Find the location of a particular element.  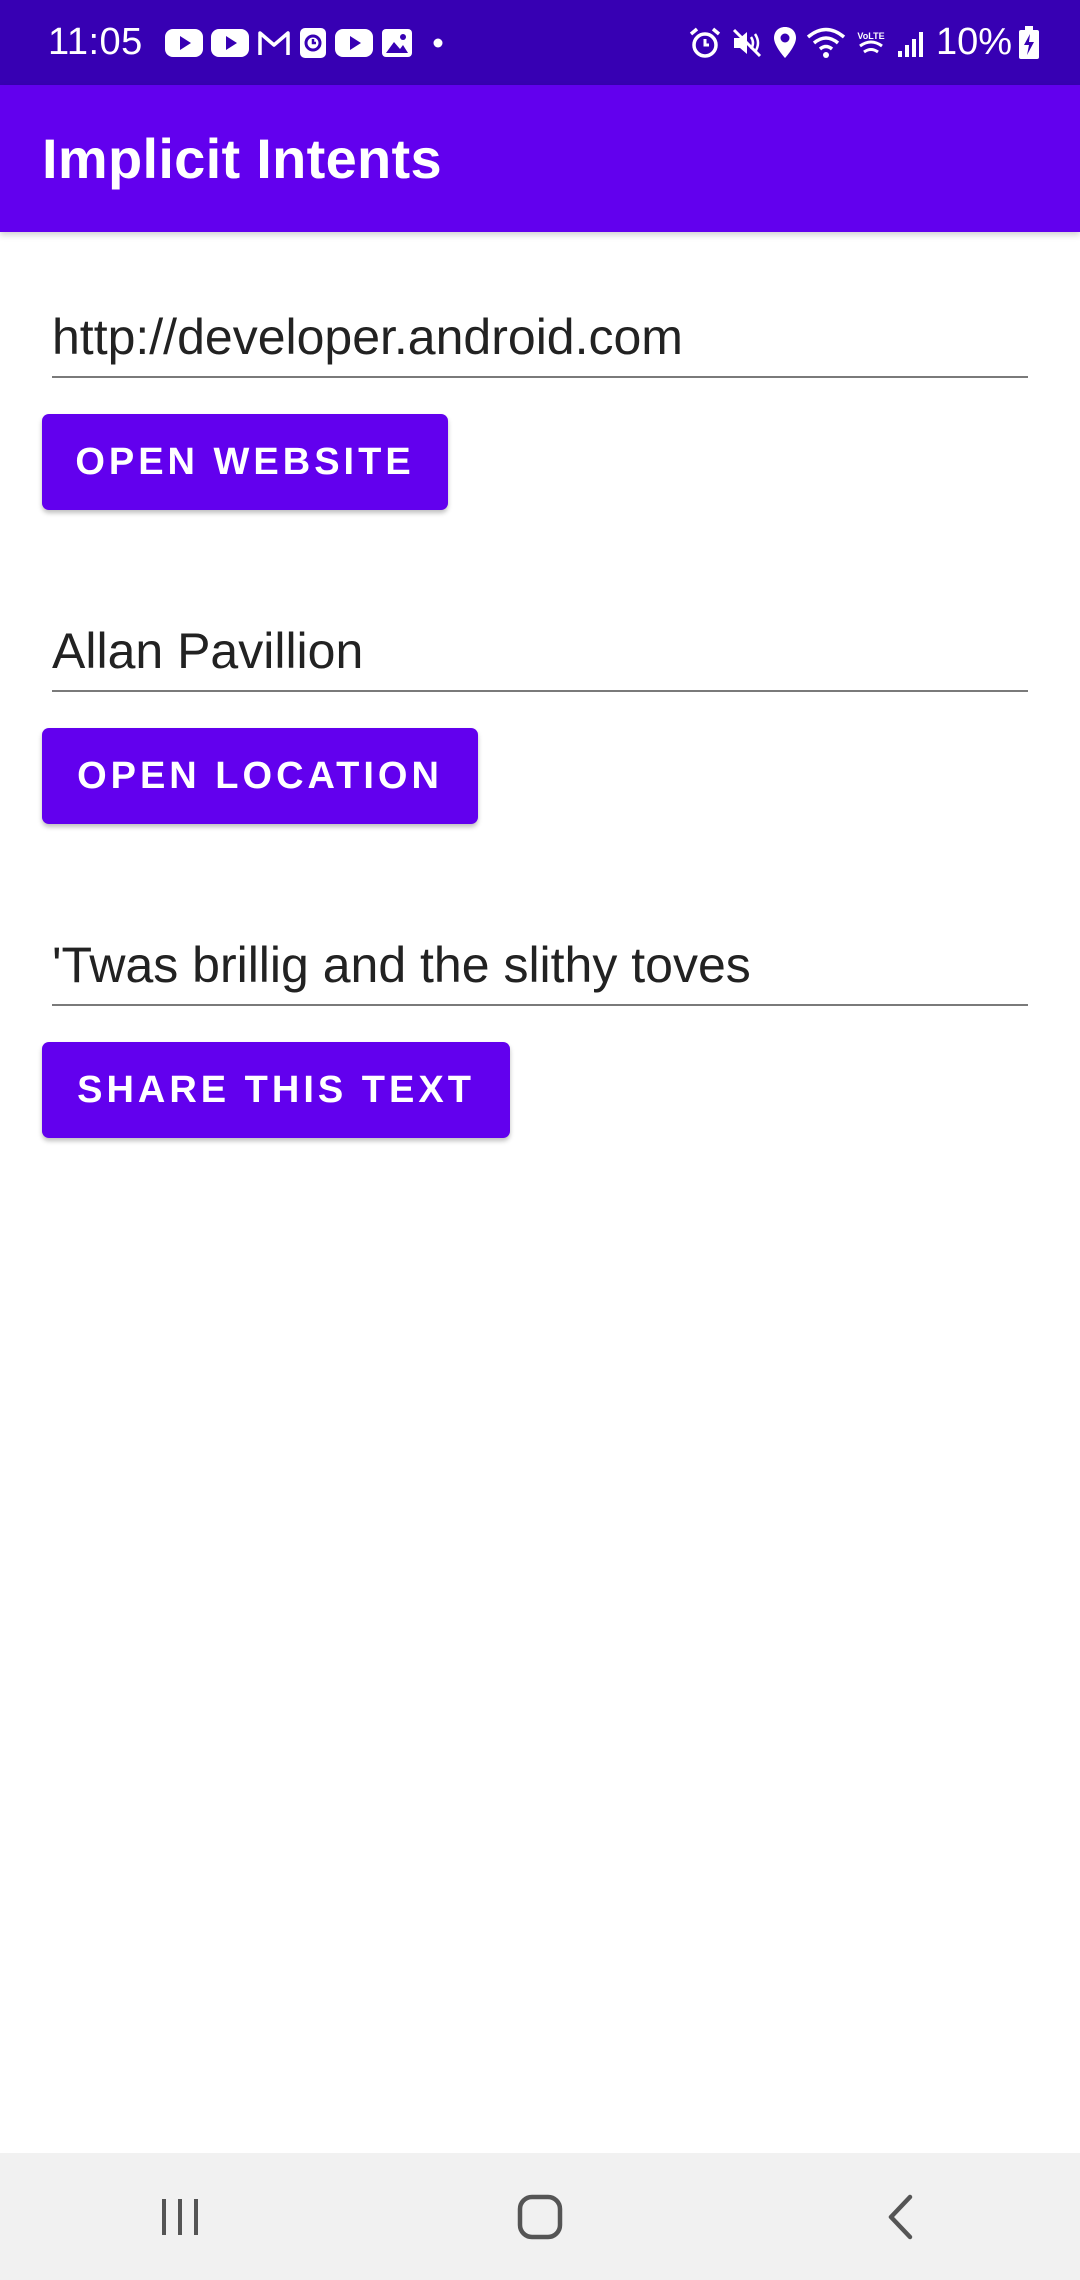

website-input is located at coordinates (540, 337).